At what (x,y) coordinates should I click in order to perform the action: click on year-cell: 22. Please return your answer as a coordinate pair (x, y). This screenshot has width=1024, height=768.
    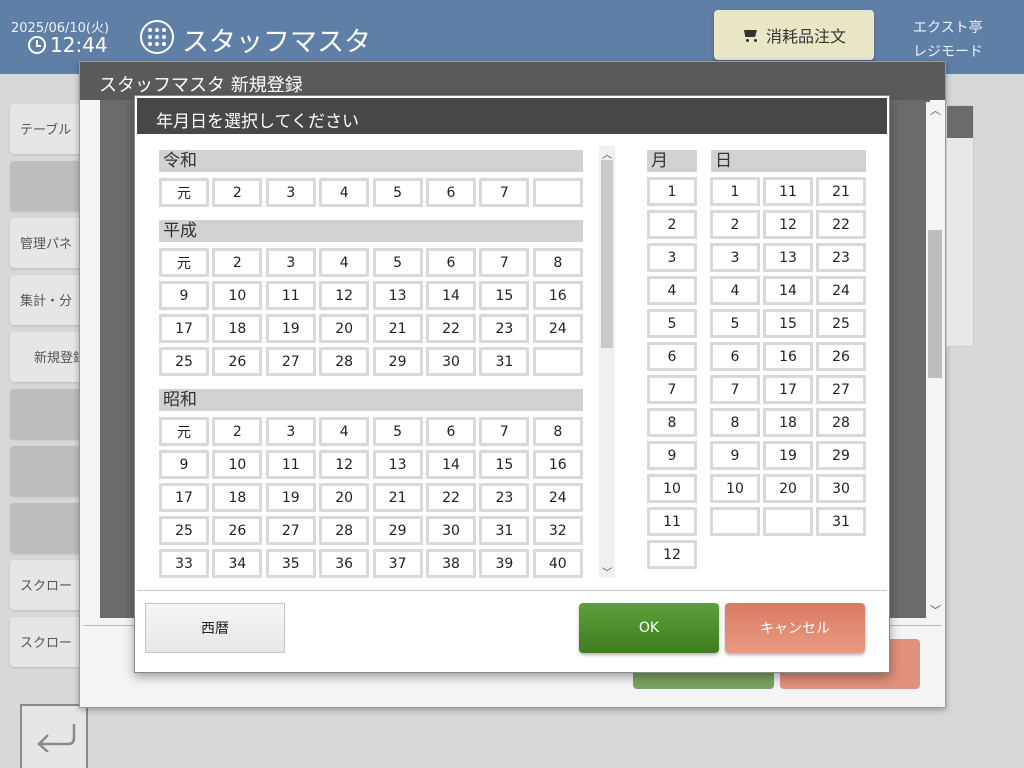
    Looking at the image, I should click on (451, 497).